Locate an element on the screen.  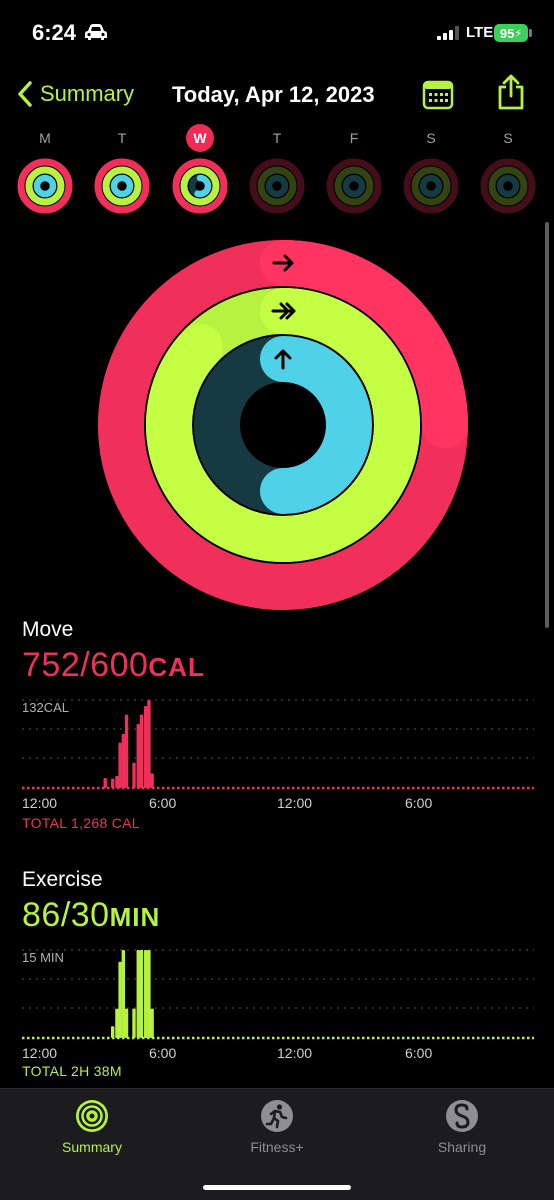
stand-ring-fill is located at coordinates (316, 425).